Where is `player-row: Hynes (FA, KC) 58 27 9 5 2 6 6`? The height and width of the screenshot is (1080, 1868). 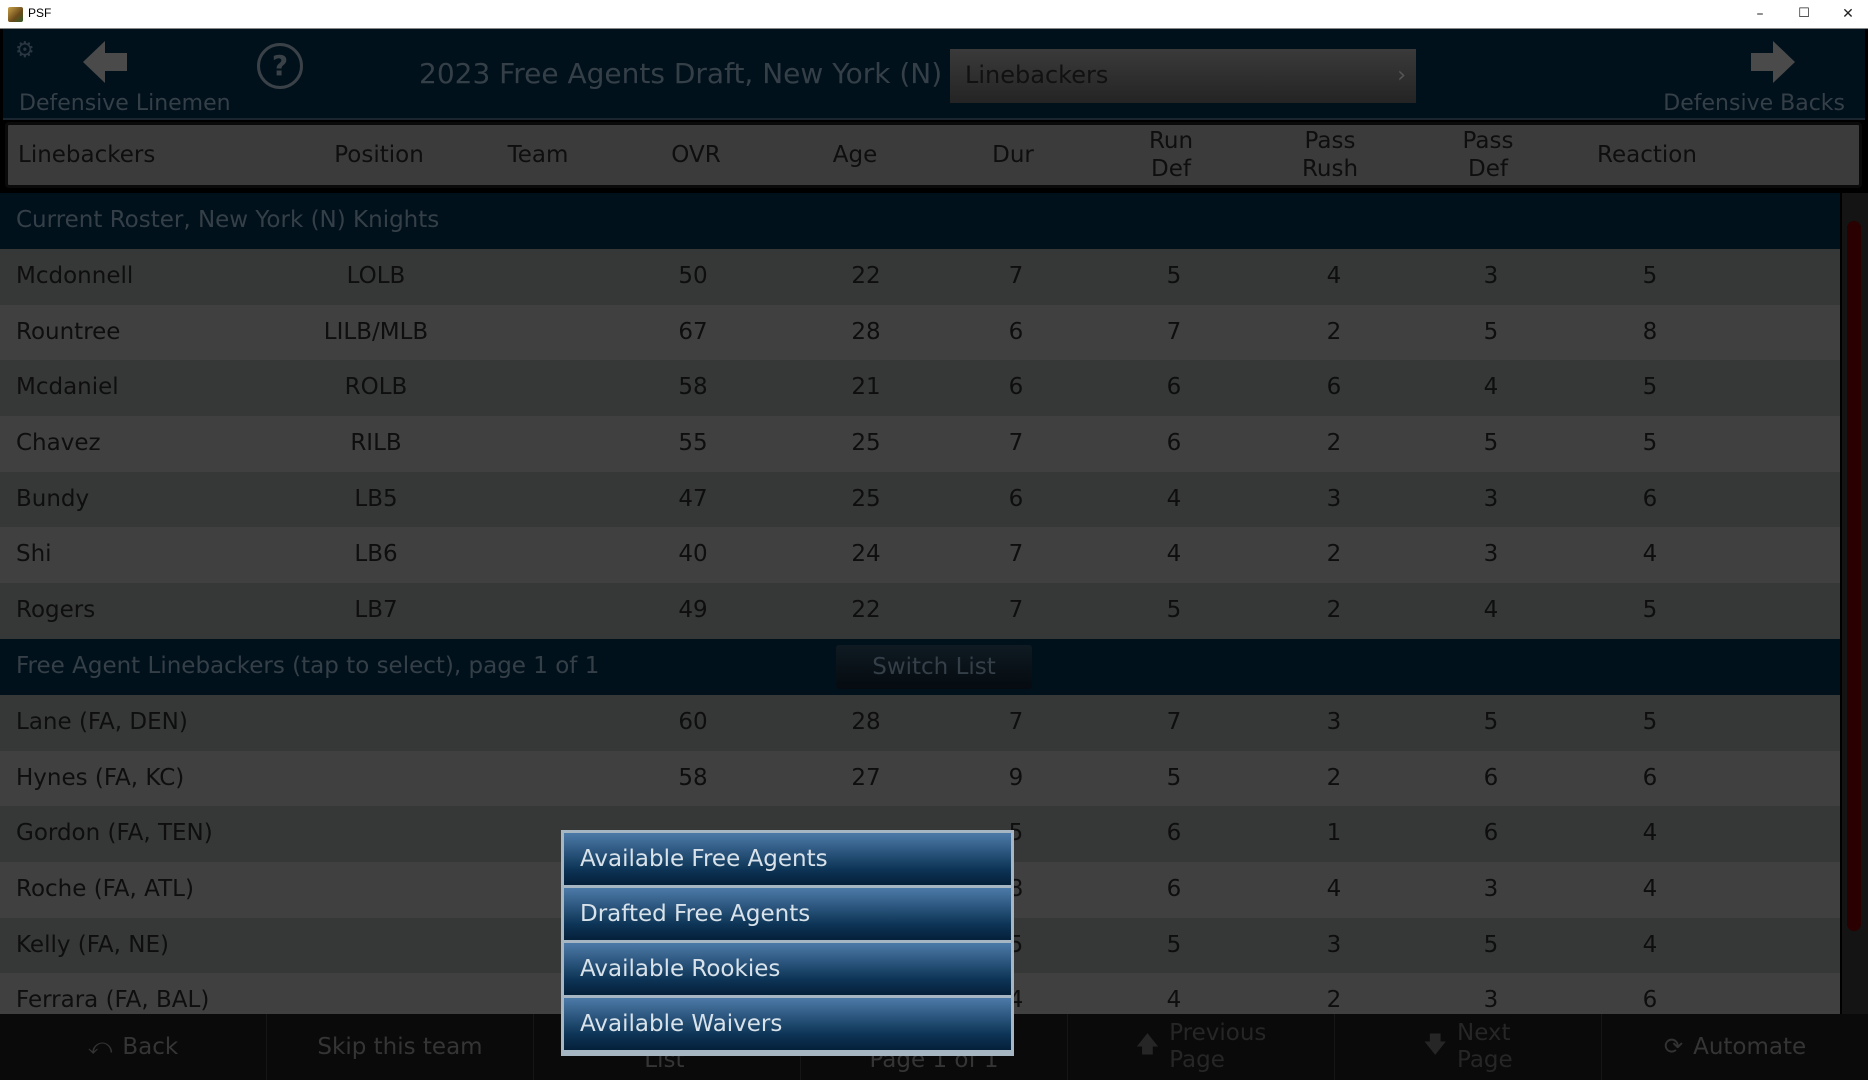
player-row: Hynes (FA, KC) 58 27 9 5 2 6 6 is located at coordinates (920, 778).